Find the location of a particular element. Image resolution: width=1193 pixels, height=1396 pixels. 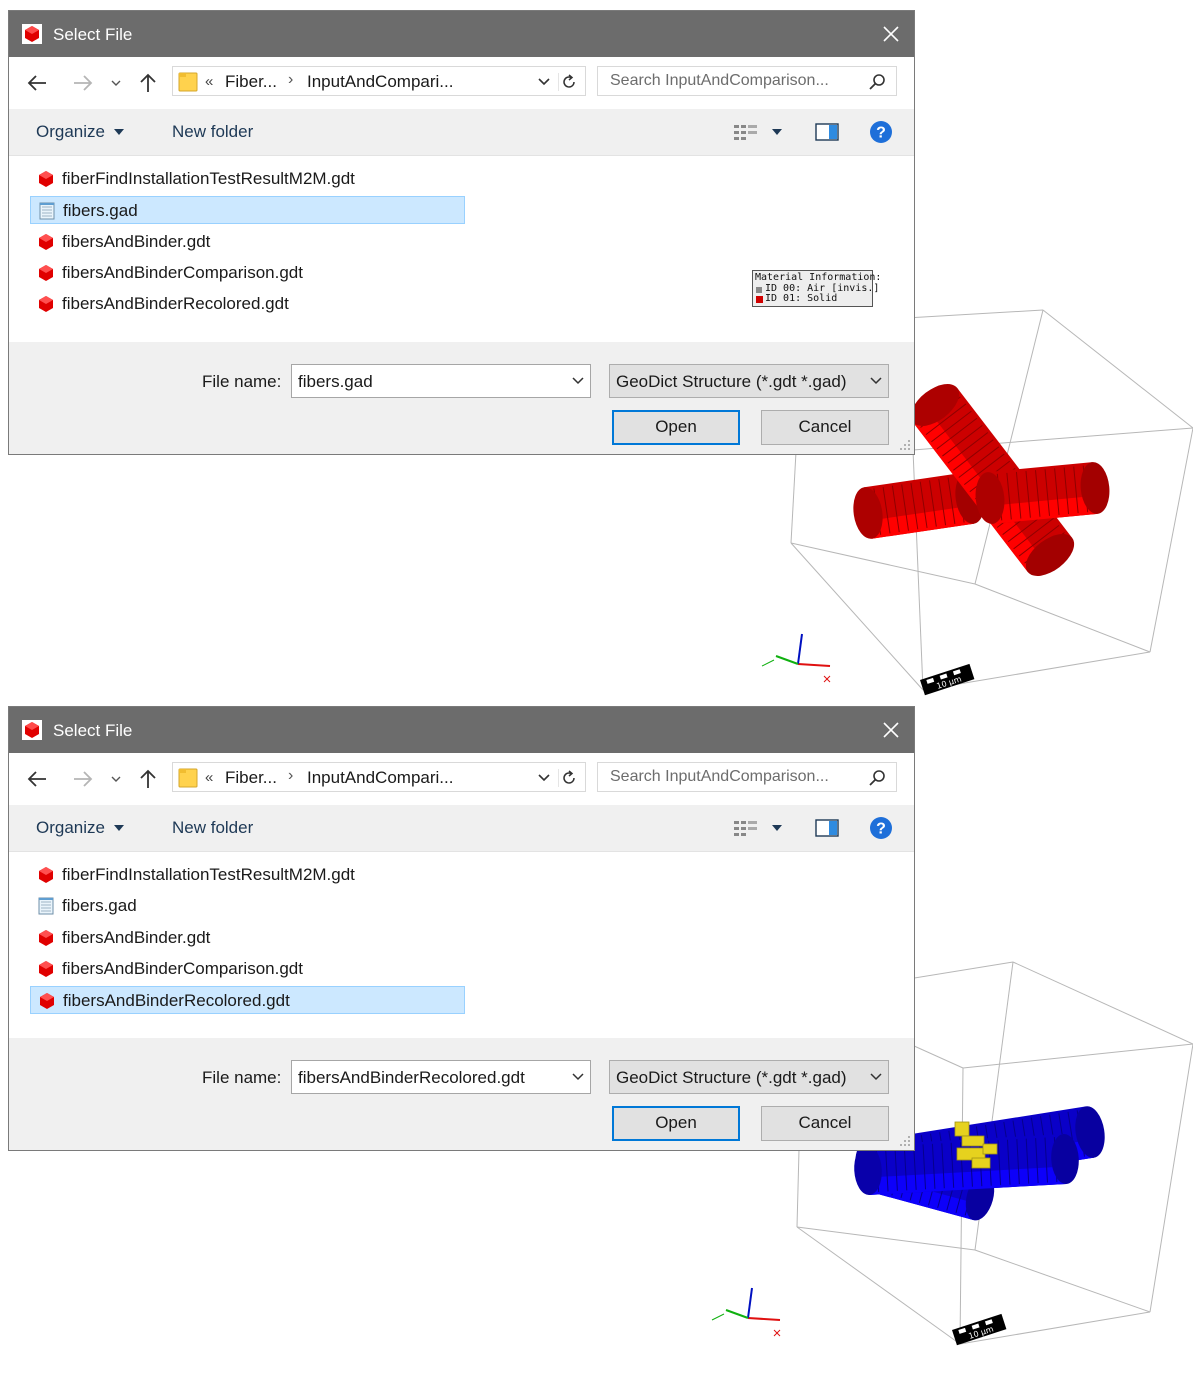

command-toolbar: Organize New folder ? is located at coordinates (461, 132).